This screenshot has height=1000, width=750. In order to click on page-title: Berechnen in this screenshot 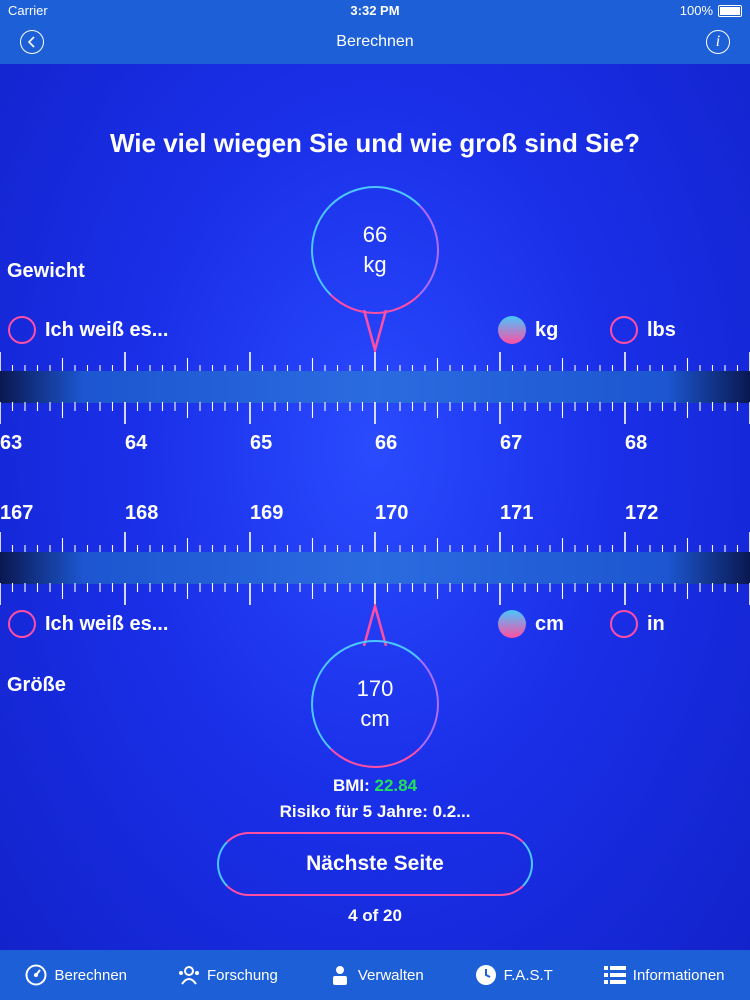, I will do `click(375, 41)`.